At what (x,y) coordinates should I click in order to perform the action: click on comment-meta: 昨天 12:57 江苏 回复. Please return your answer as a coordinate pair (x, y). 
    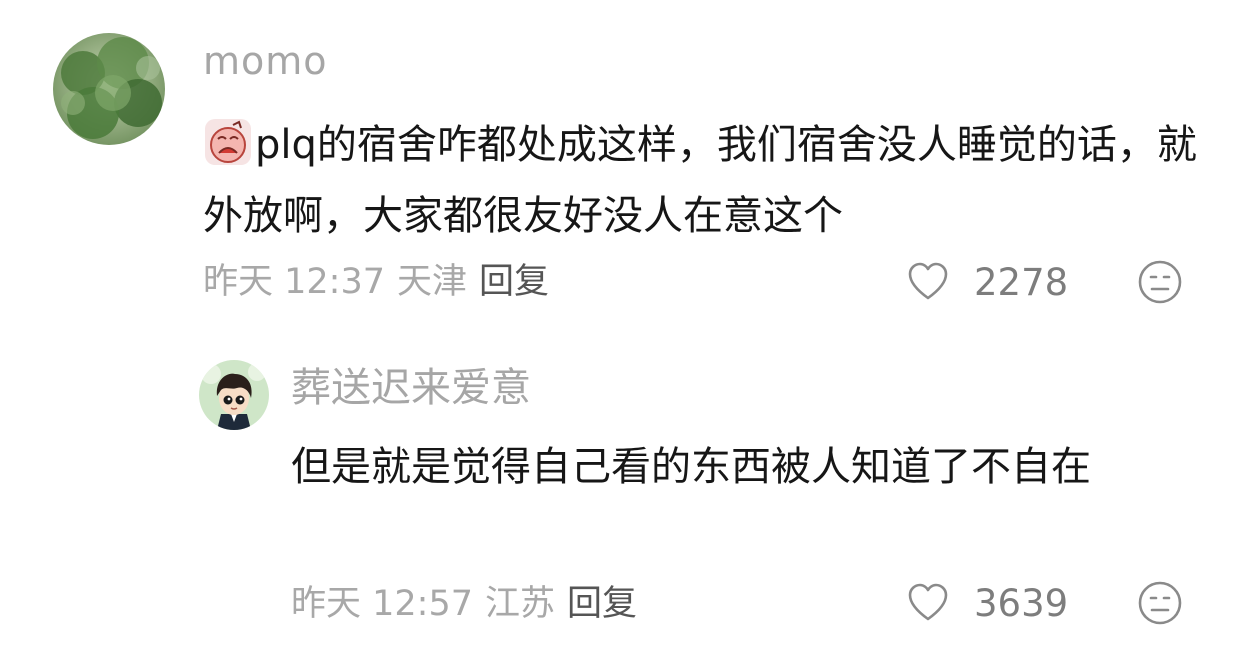
    Looking at the image, I should click on (464, 604).